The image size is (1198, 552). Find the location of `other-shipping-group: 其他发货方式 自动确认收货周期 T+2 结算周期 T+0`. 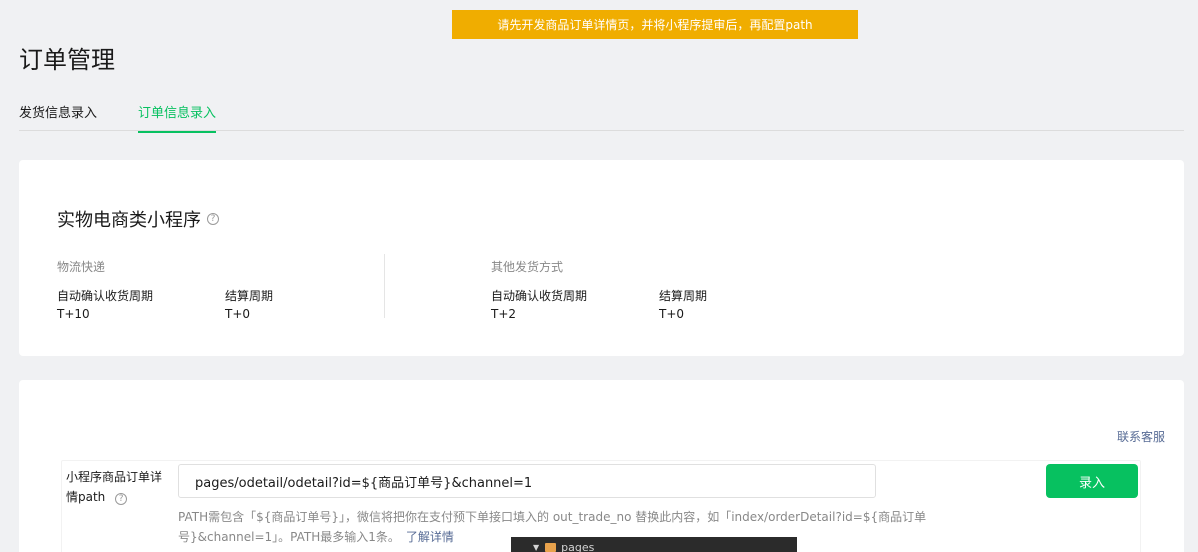

other-shipping-group: 其他发货方式 自动确认收货周期 T+2 结算周期 T+0 is located at coordinates (659, 289).